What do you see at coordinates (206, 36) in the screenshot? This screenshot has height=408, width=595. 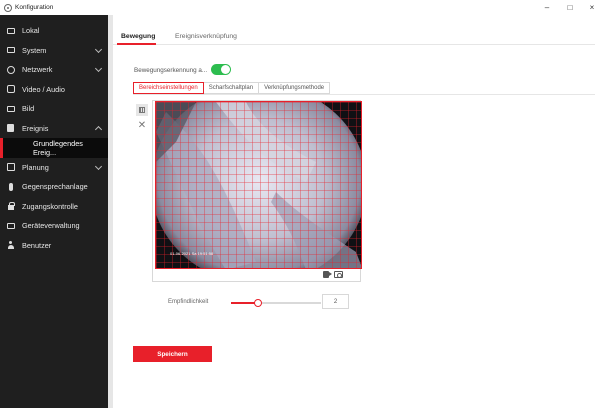 I see `tab-ereignisverknuepfung: Ereignisverknüpfung` at bounding box center [206, 36].